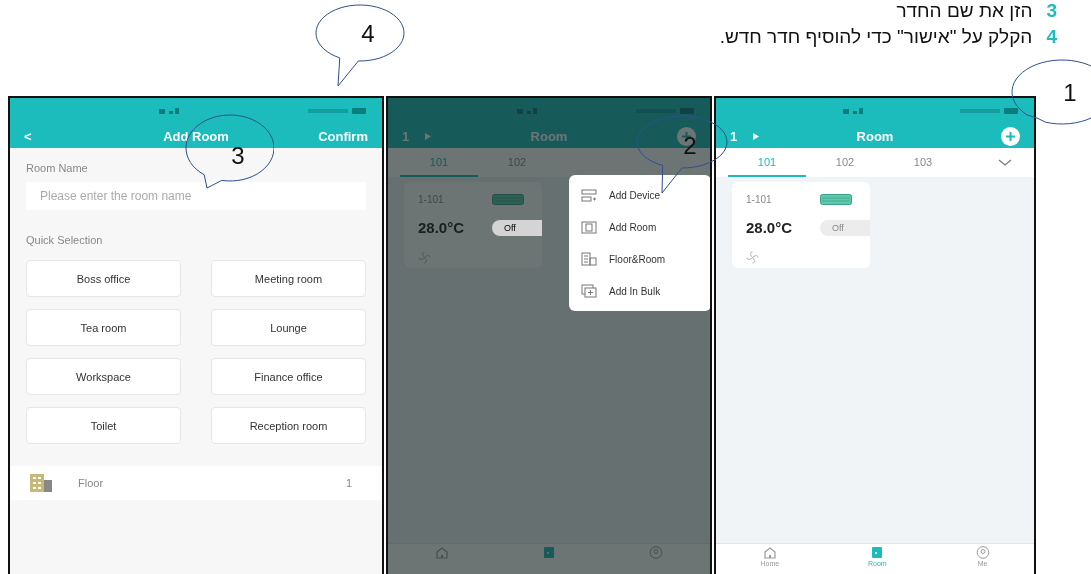 This screenshot has width=1091, height=574. What do you see at coordinates (238, 155) in the screenshot?
I see `callout-number: 3` at bounding box center [238, 155].